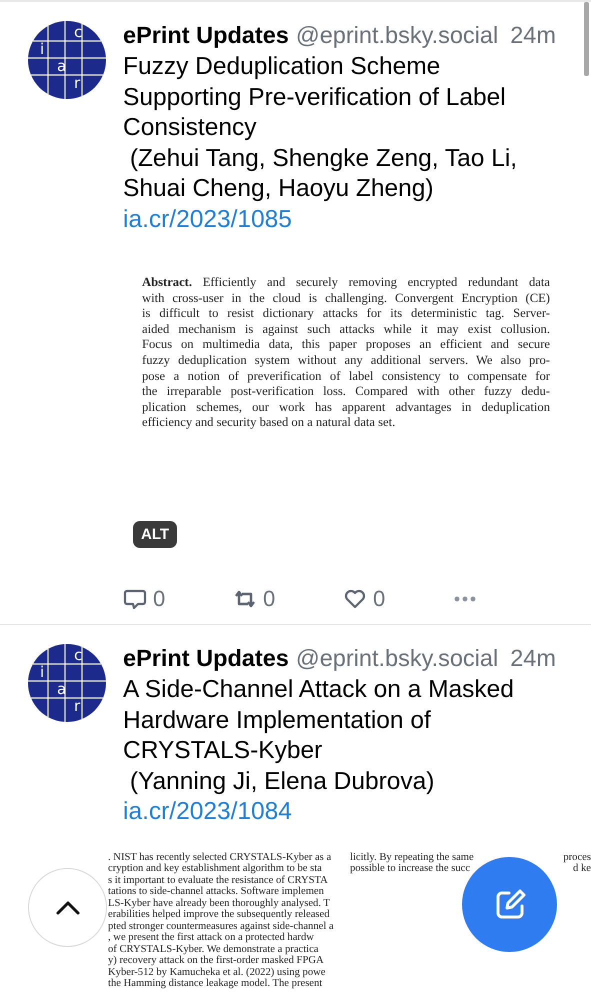 The width and height of the screenshot is (591, 1000). Describe the element at coordinates (582, 868) in the screenshot. I see `document-line: d ke` at that location.